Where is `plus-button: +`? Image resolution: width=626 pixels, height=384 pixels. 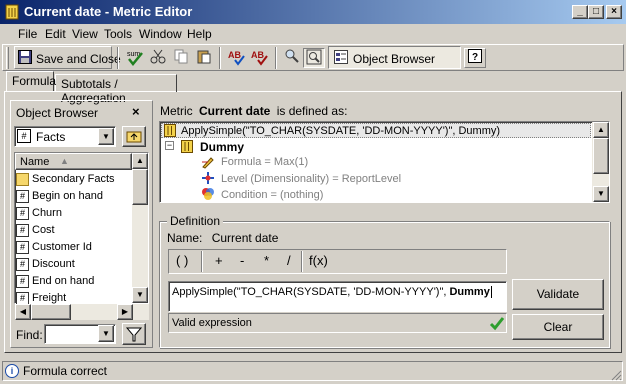 plus-button: + is located at coordinates (219, 262).